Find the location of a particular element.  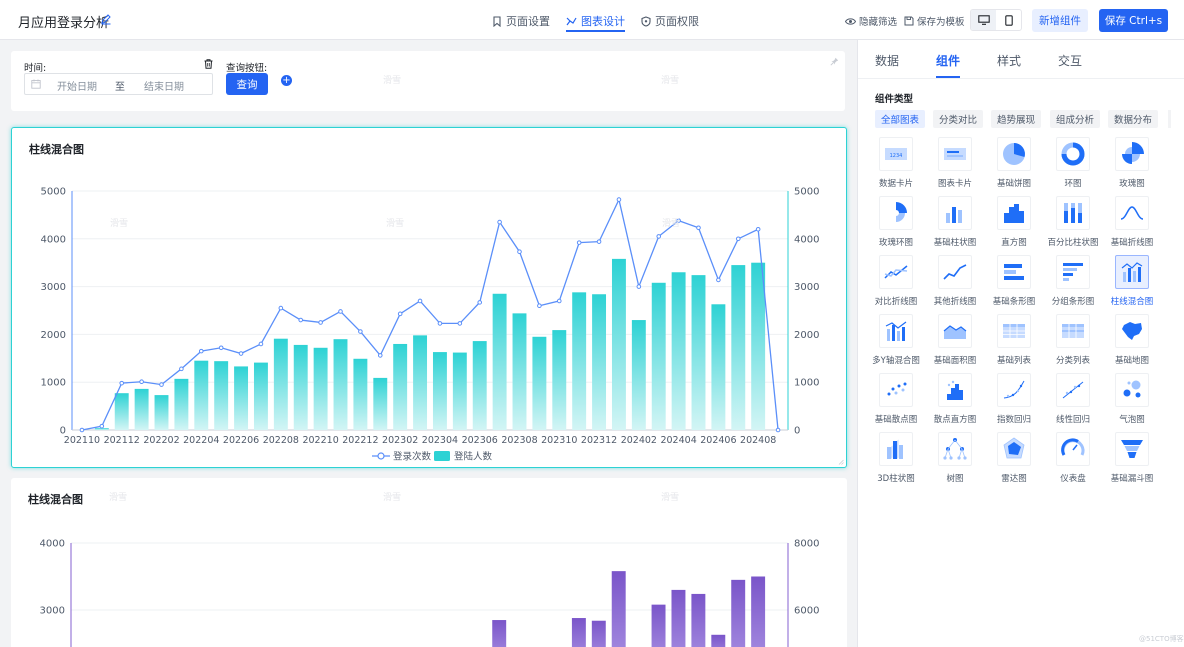

component-linear-regression: 线性回归 is located at coordinates (1073, 402).